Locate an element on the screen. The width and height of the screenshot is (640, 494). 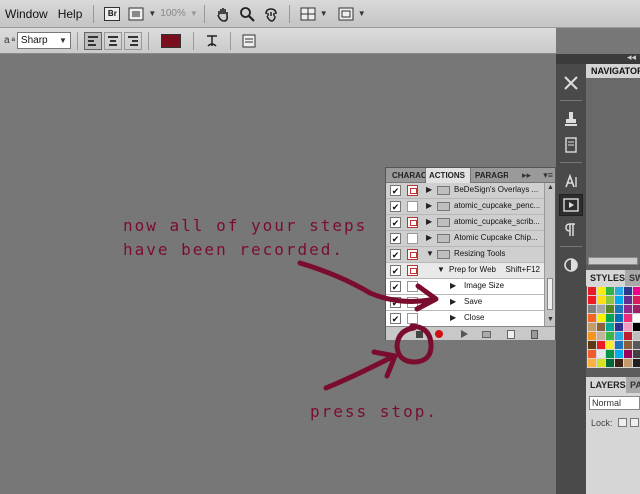
tab-swatches: SW is located at coordinates (632, 278).